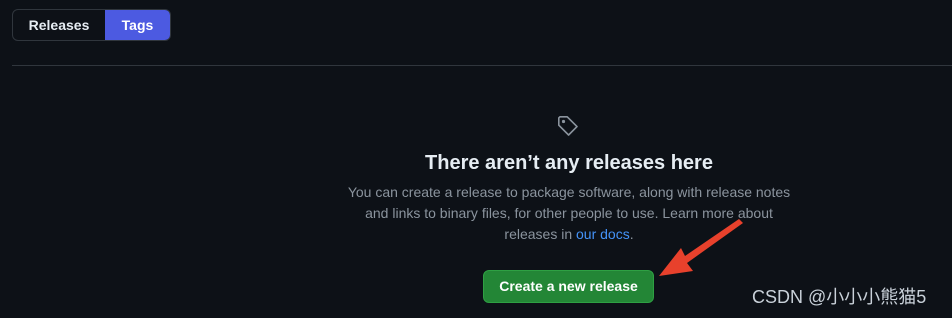 The height and width of the screenshot is (318, 952). I want to click on red-arrow-annotation, so click(701, 247).